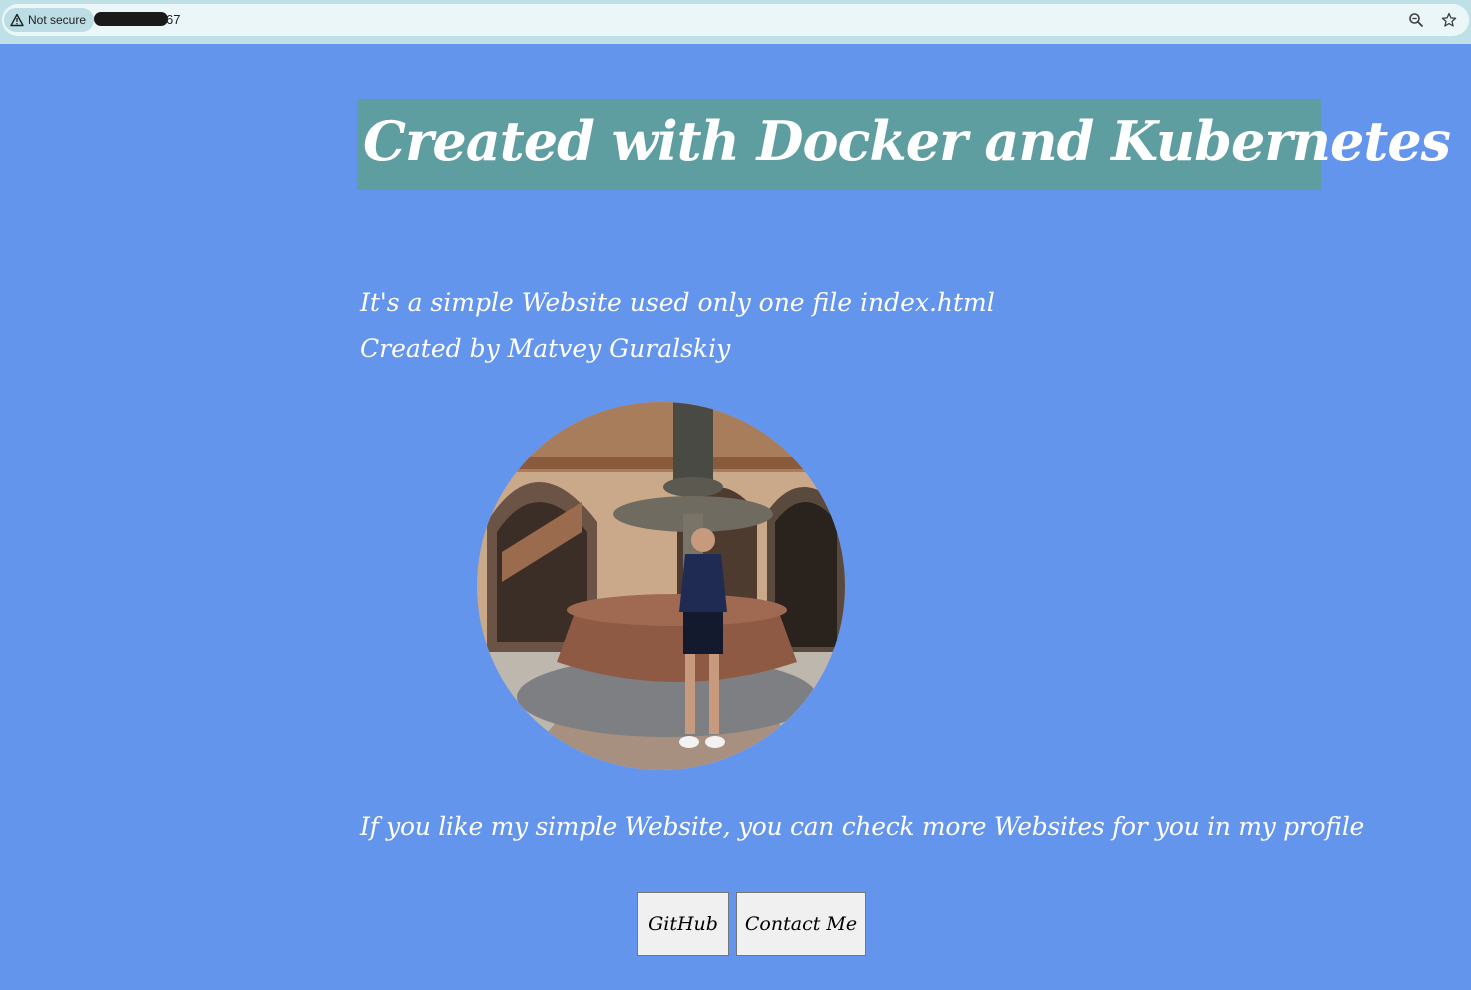 The height and width of the screenshot is (990, 1471). What do you see at coordinates (683, 924) in the screenshot?
I see `github-button: GitHub` at bounding box center [683, 924].